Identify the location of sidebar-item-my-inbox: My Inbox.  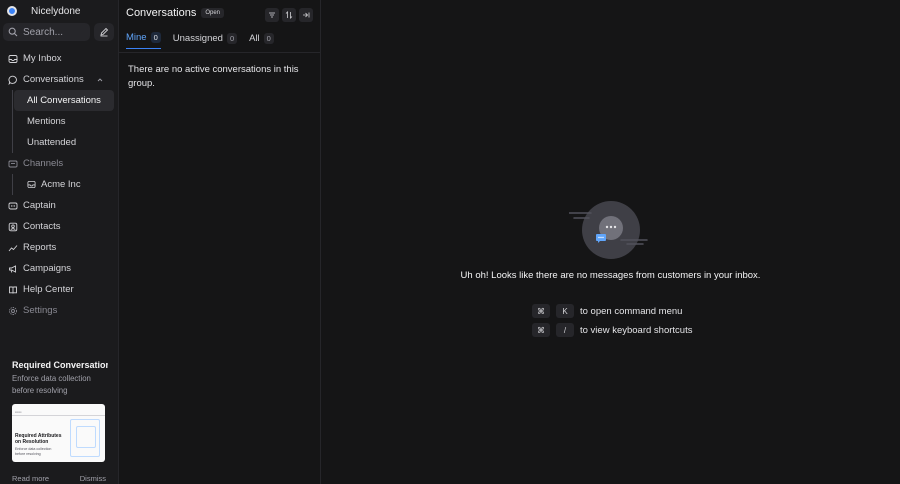
(59, 58).